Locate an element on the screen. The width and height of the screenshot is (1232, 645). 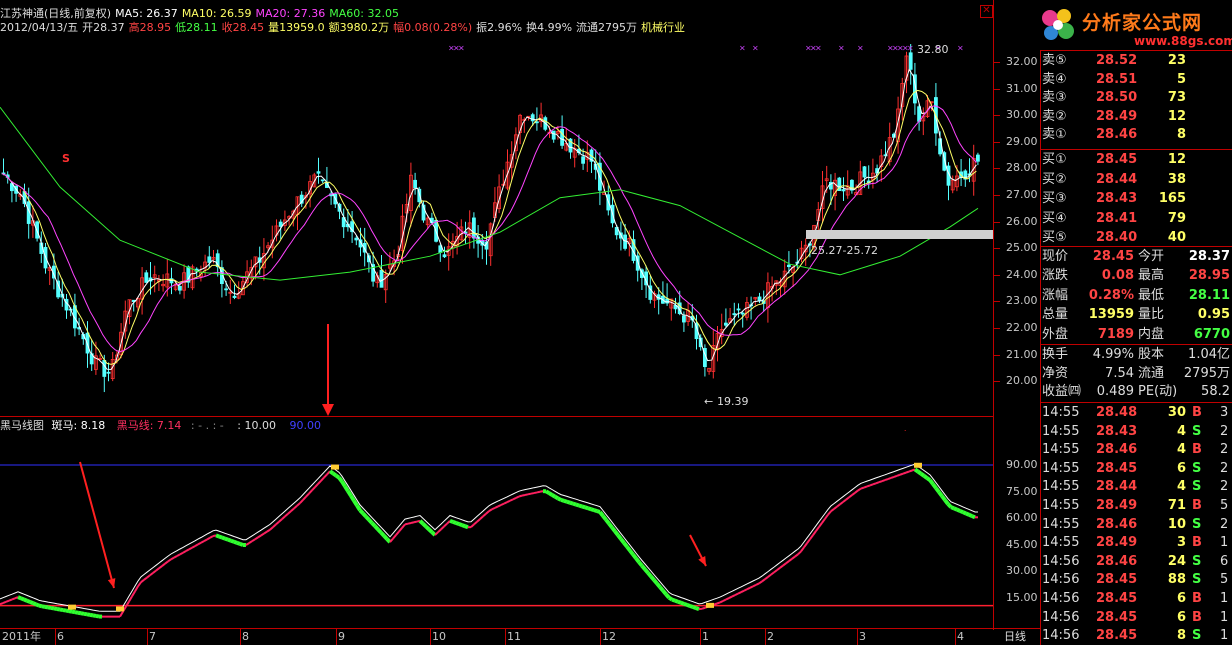
s-marker: S is located at coordinates (66, 158).